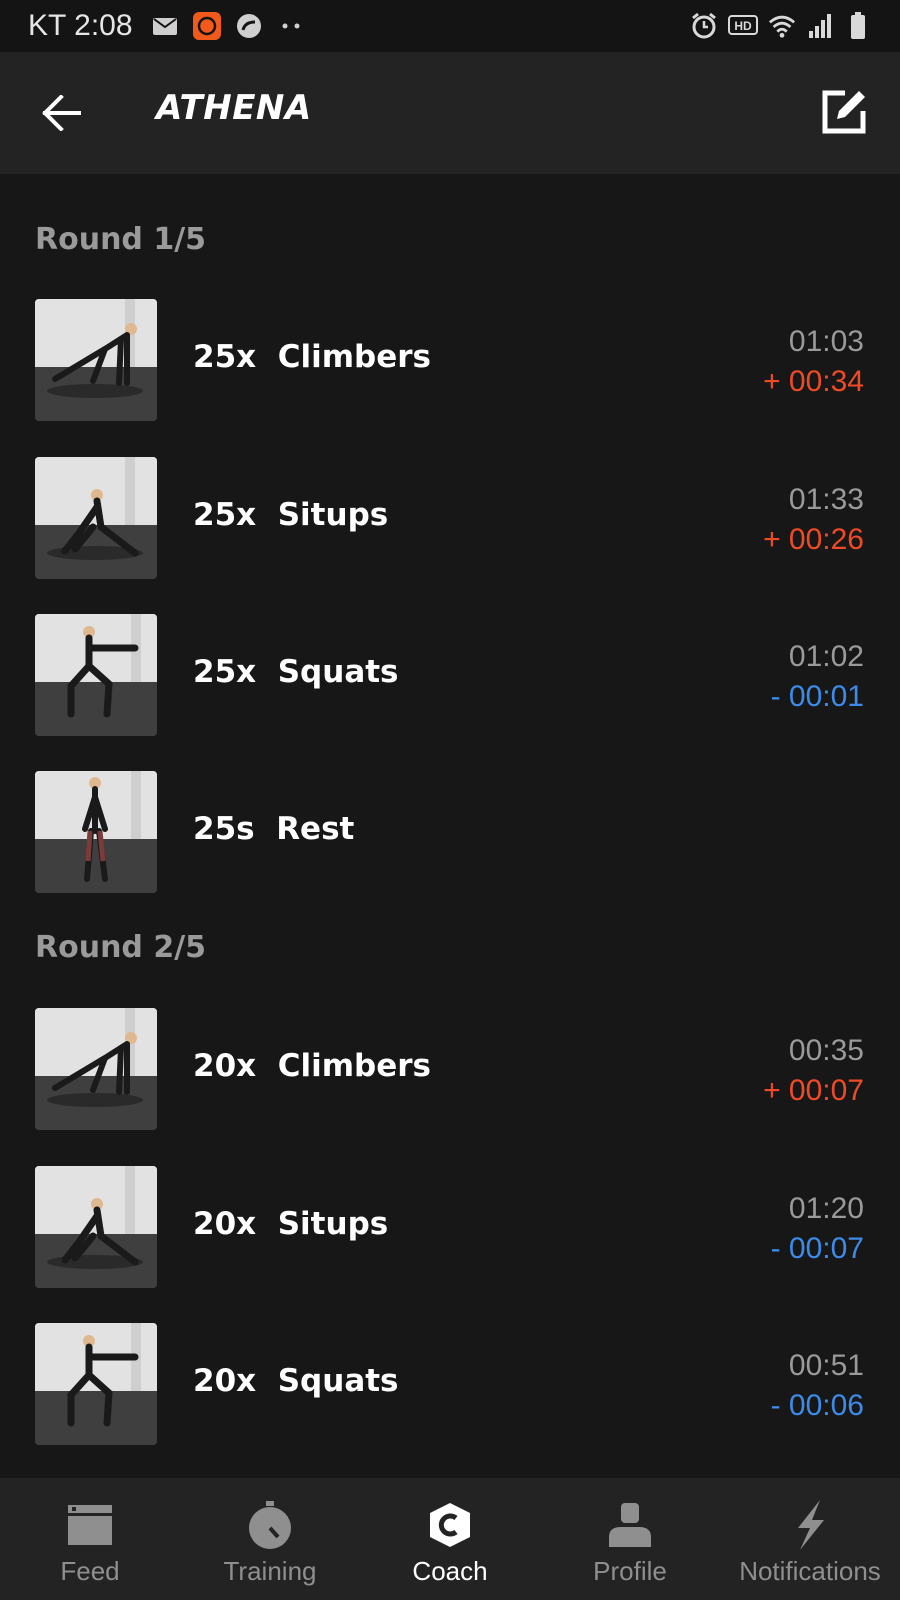 The height and width of the screenshot is (1600, 900). I want to click on exercise-delta: + 00:26, so click(813, 539).